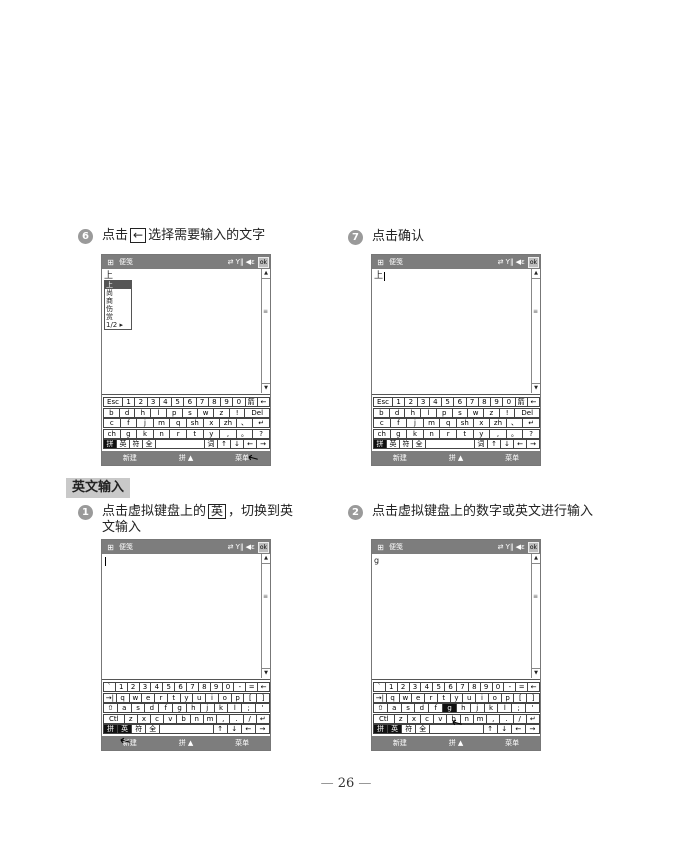  What do you see at coordinates (448, 402) in the screenshot?
I see `key-5: 5` at bounding box center [448, 402].